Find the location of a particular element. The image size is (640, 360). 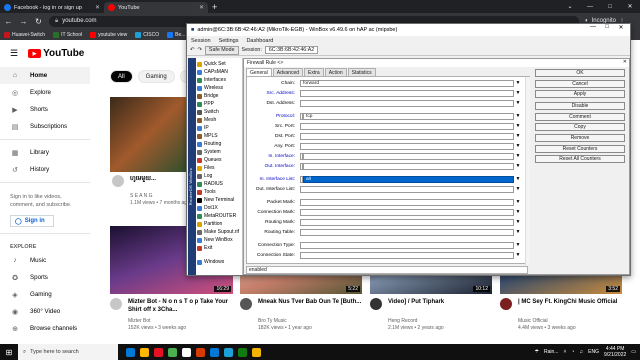

maximize-icon: □ is located at coordinates (610, 7).